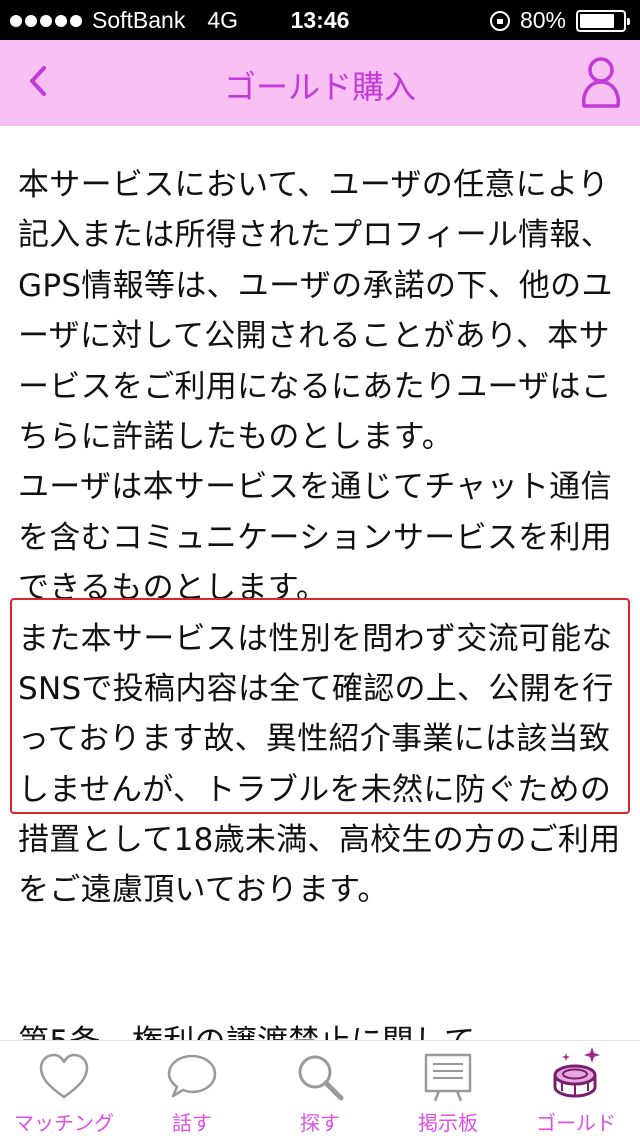  I want to click on page-title: ゴールド購入, so click(319, 87).